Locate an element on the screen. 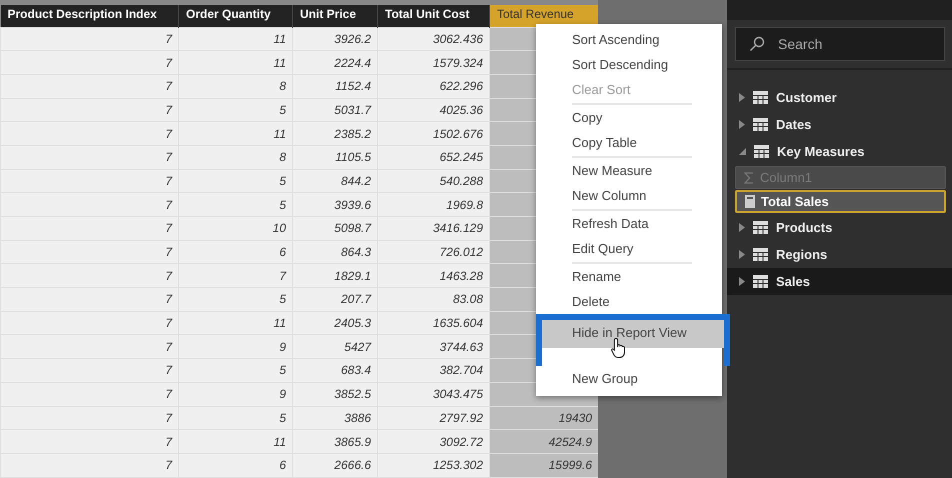  calculator-icon is located at coordinates (750, 201).